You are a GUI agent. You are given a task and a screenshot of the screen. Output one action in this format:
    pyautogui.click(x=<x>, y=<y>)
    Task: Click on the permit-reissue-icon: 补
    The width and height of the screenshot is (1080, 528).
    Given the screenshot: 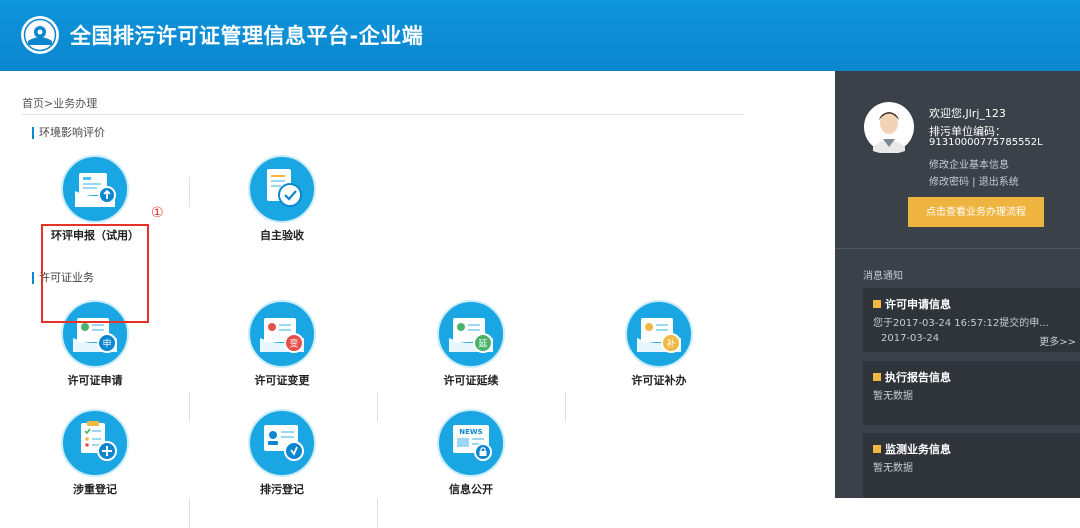 What is the action you would take?
    pyautogui.click(x=659, y=334)
    